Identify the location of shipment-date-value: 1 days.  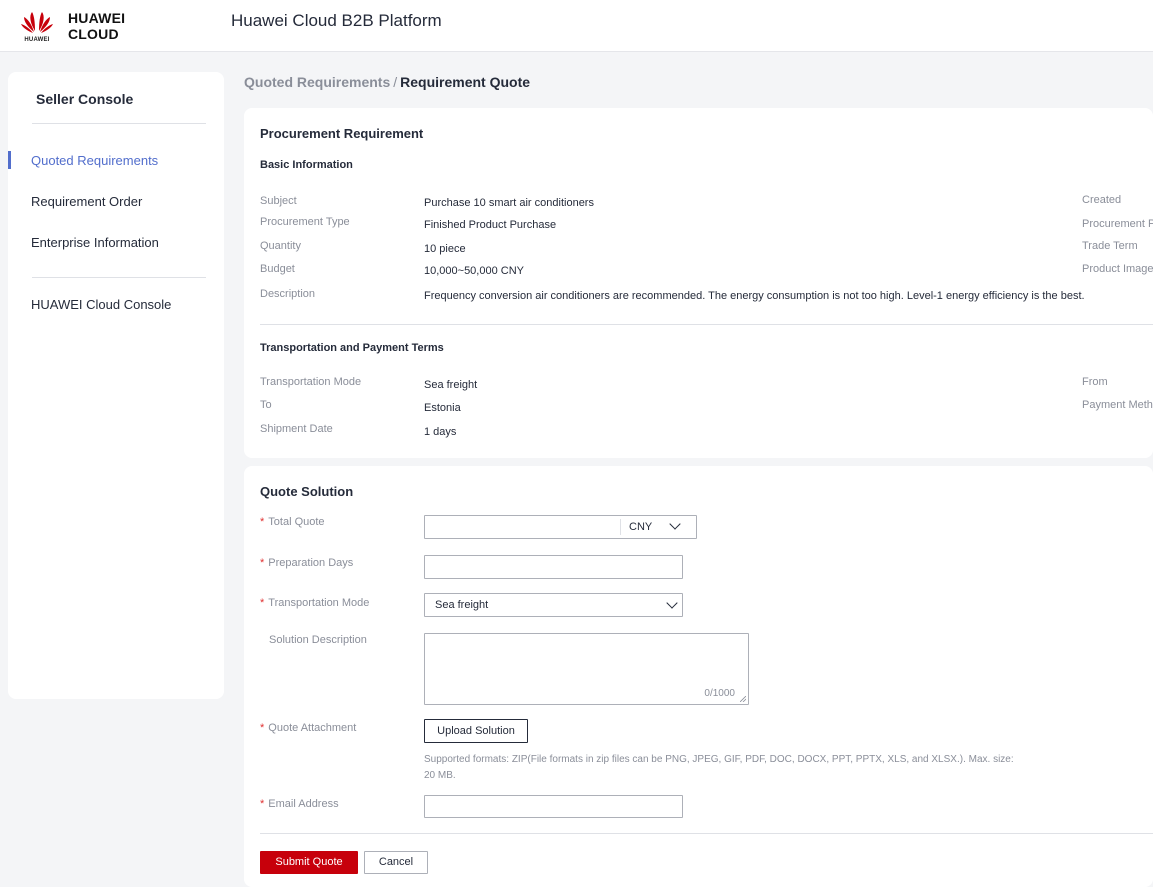
(440, 432).